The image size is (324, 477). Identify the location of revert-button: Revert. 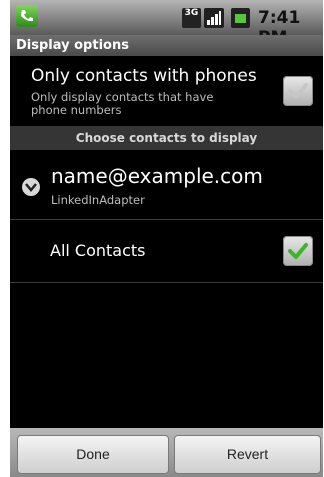
(247, 454).